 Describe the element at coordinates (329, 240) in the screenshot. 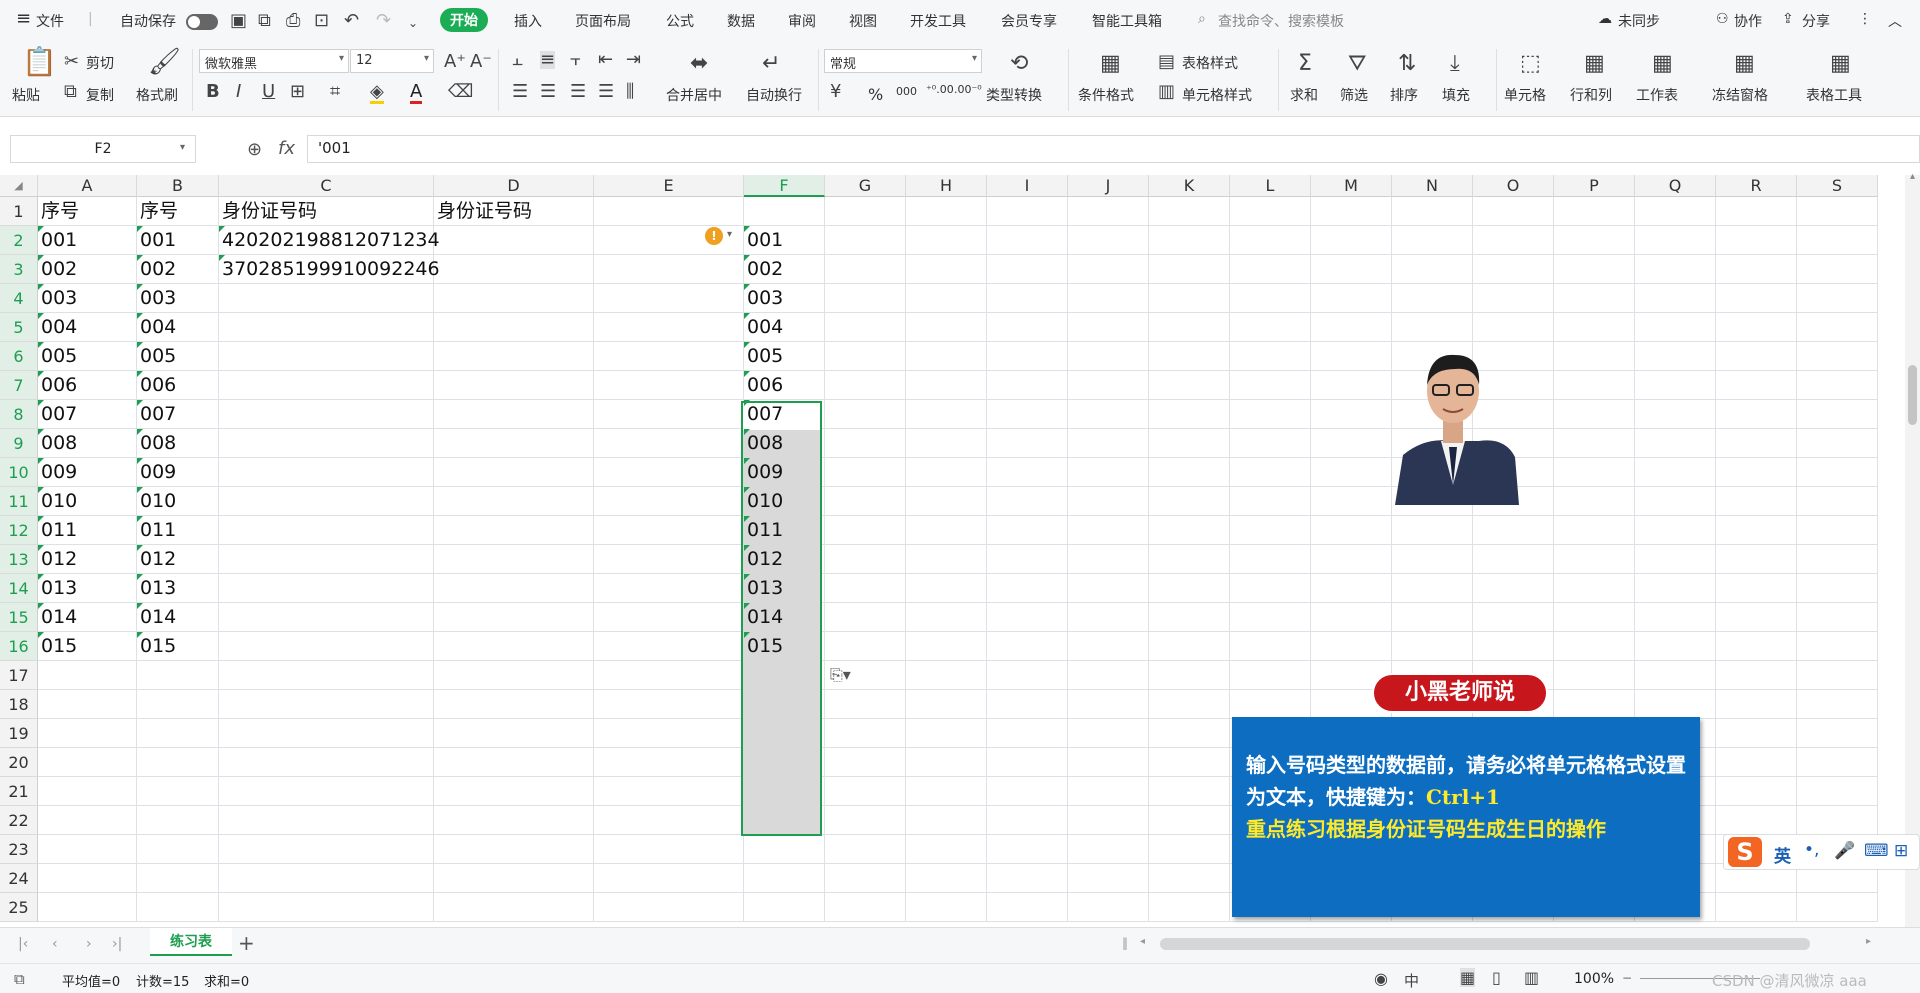

I see `cell-C2: 420202198812071234` at that location.